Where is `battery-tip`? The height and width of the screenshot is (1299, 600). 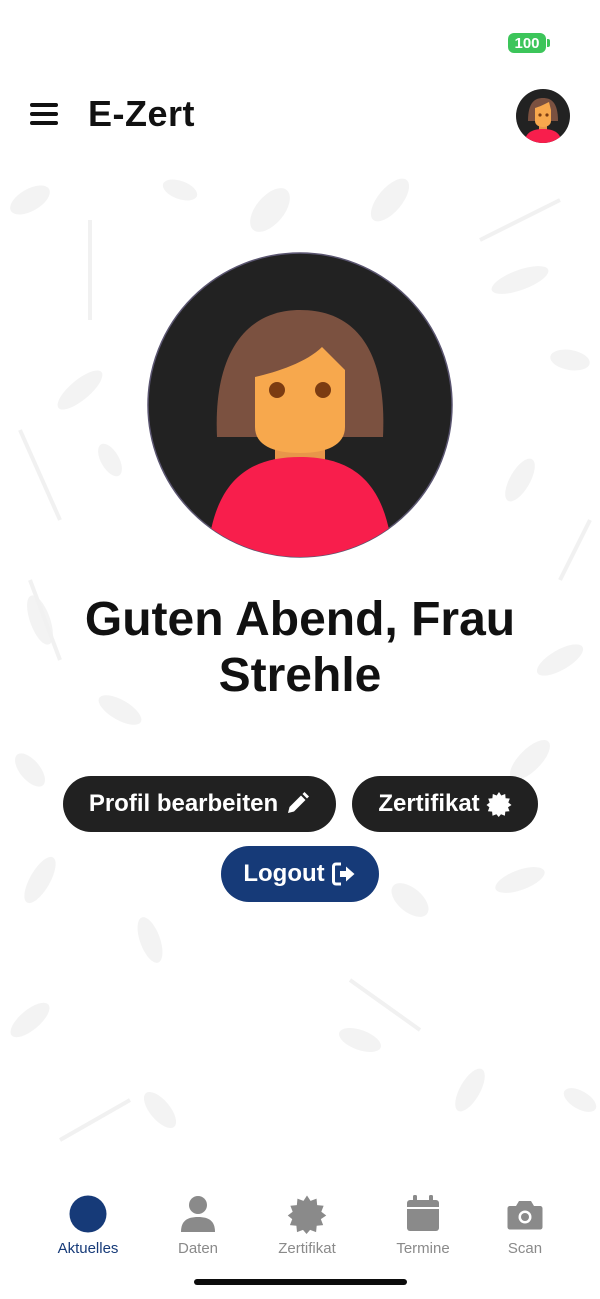
battery-tip is located at coordinates (548, 43).